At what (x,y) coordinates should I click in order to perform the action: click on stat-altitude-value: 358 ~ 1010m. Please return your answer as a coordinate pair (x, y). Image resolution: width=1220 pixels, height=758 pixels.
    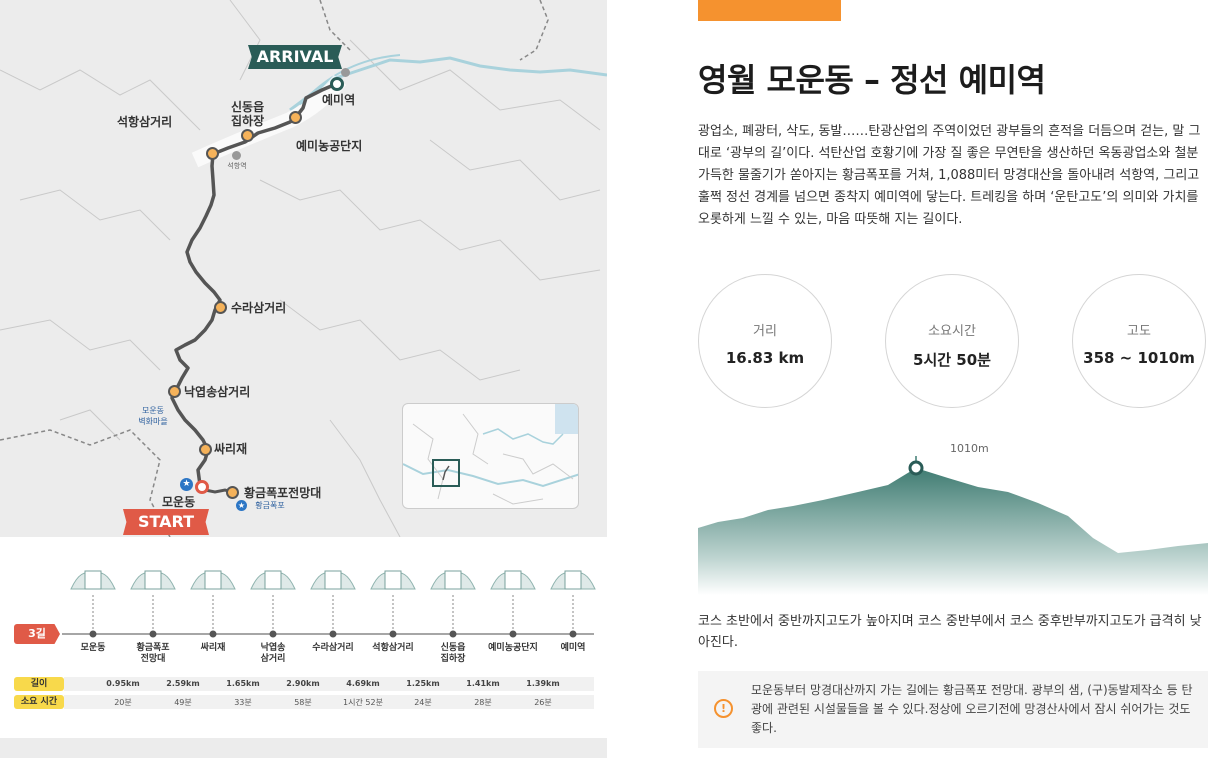
    Looking at the image, I should click on (1139, 358).